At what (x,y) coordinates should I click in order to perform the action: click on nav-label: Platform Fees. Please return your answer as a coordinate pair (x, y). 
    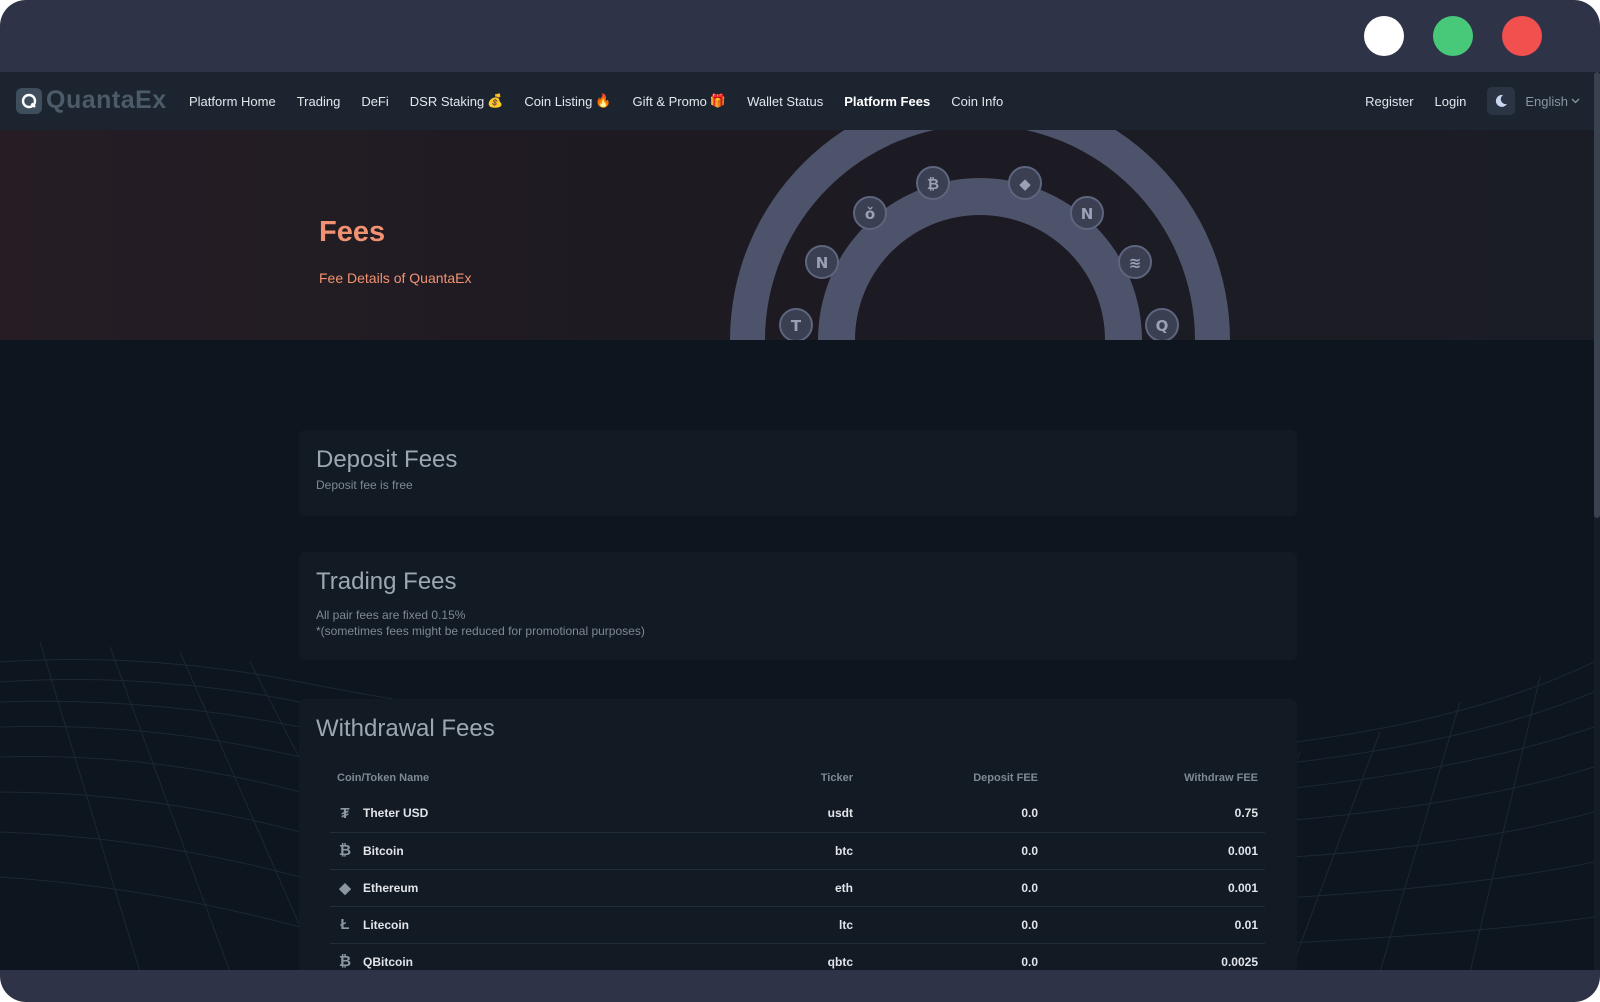
    Looking at the image, I should click on (887, 101).